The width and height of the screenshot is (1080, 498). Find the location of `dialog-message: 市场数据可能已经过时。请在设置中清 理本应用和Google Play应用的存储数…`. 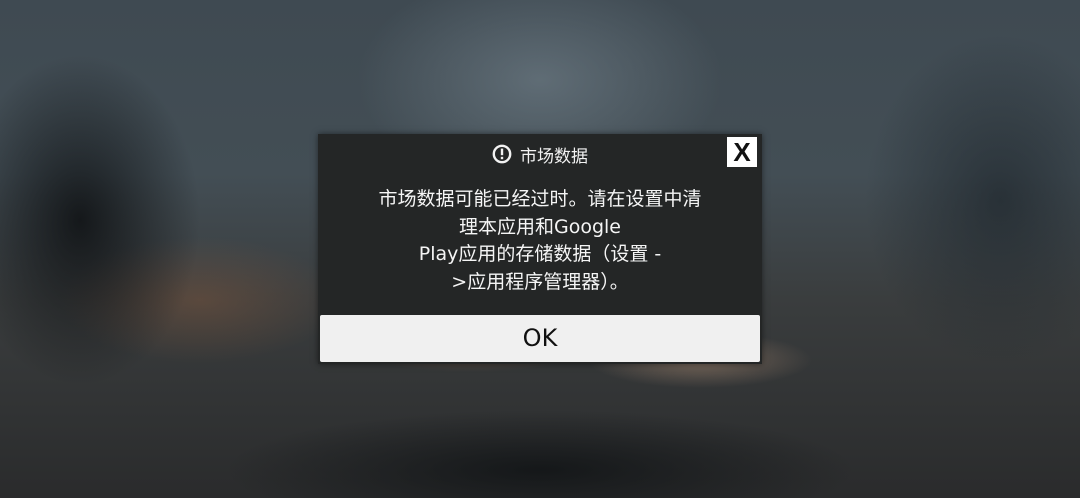

dialog-message: 市场数据可能已经过时。请在设置中清 理本应用和Google Play应用的存储数… is located at coordinates (540, 241).